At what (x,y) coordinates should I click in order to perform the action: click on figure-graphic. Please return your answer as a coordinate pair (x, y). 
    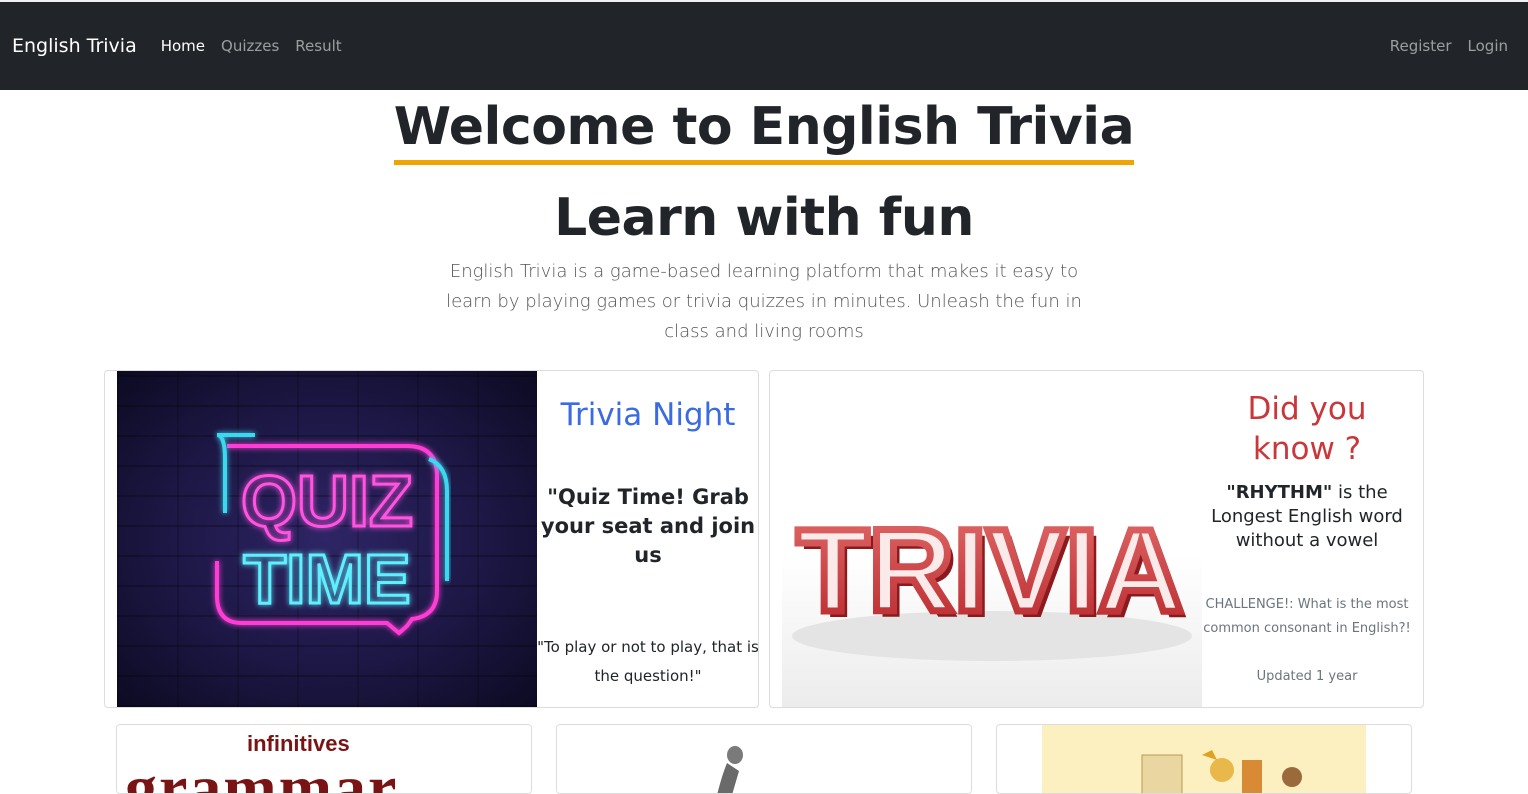
    Looking at the image, I should click on (730, 769).